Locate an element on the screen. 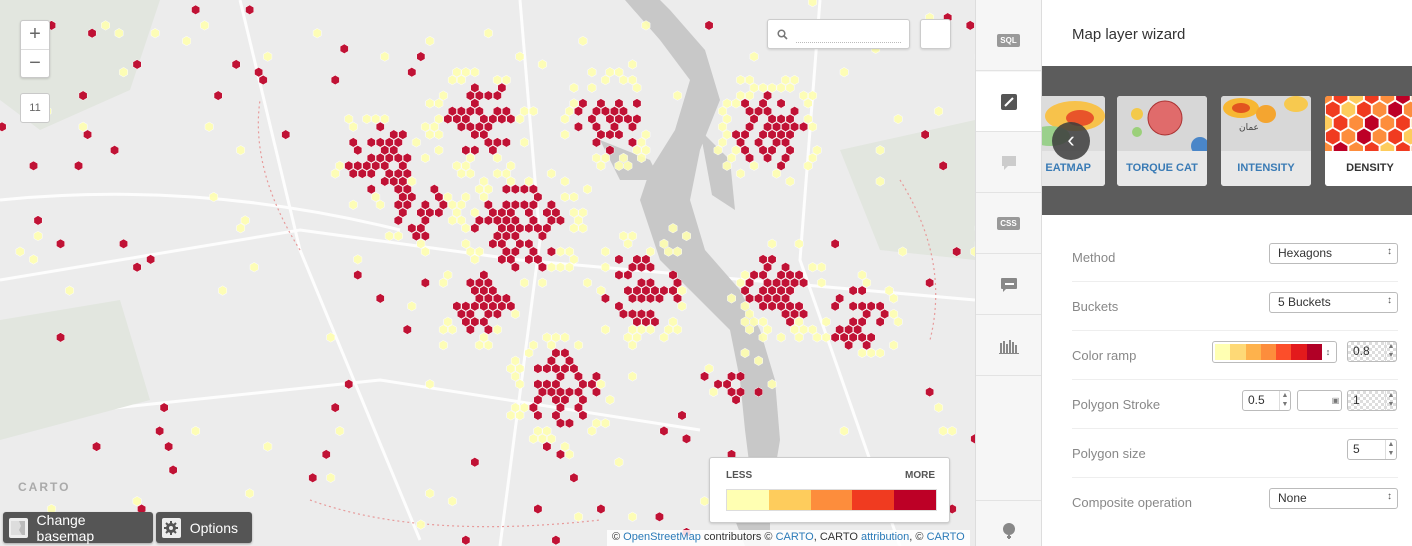  change-basemap-button: Change basemap is located at coordinates (78, 528).